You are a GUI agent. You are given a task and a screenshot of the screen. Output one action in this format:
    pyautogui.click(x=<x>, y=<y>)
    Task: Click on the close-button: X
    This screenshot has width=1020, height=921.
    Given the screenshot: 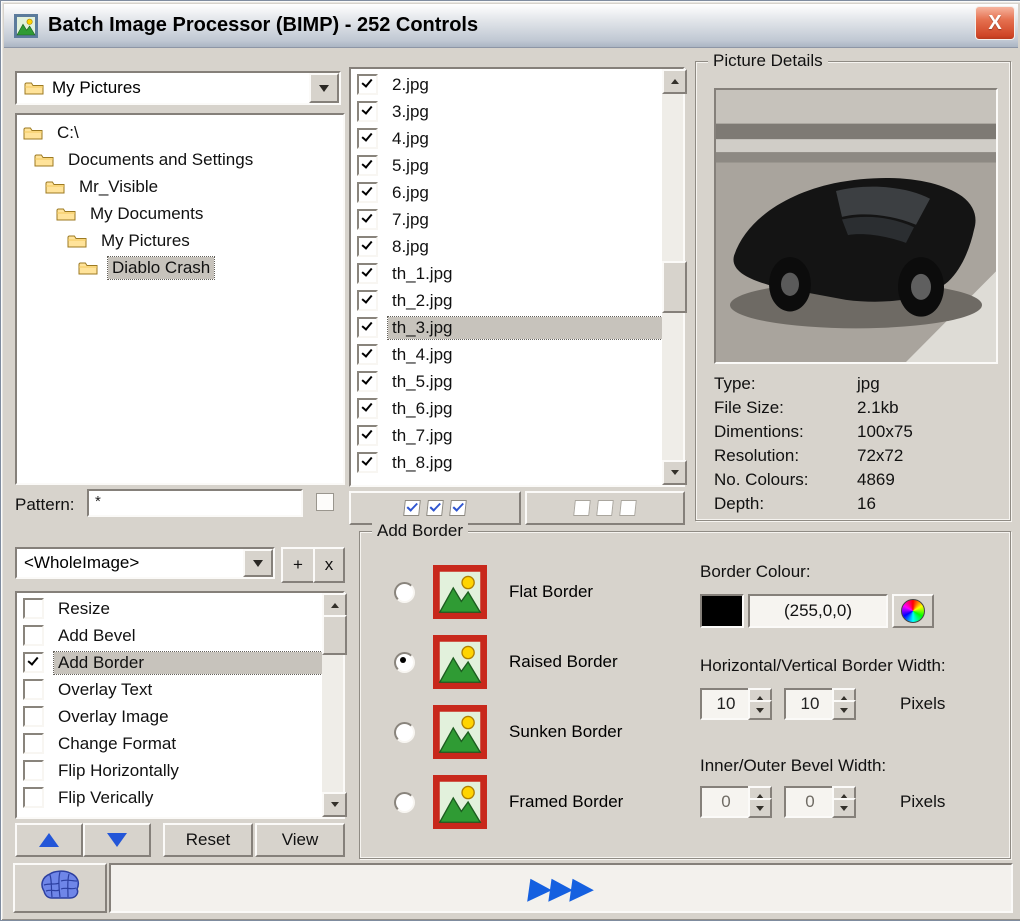 What is the action you would take?
    pyautogui.click(x=995, y=23)
    